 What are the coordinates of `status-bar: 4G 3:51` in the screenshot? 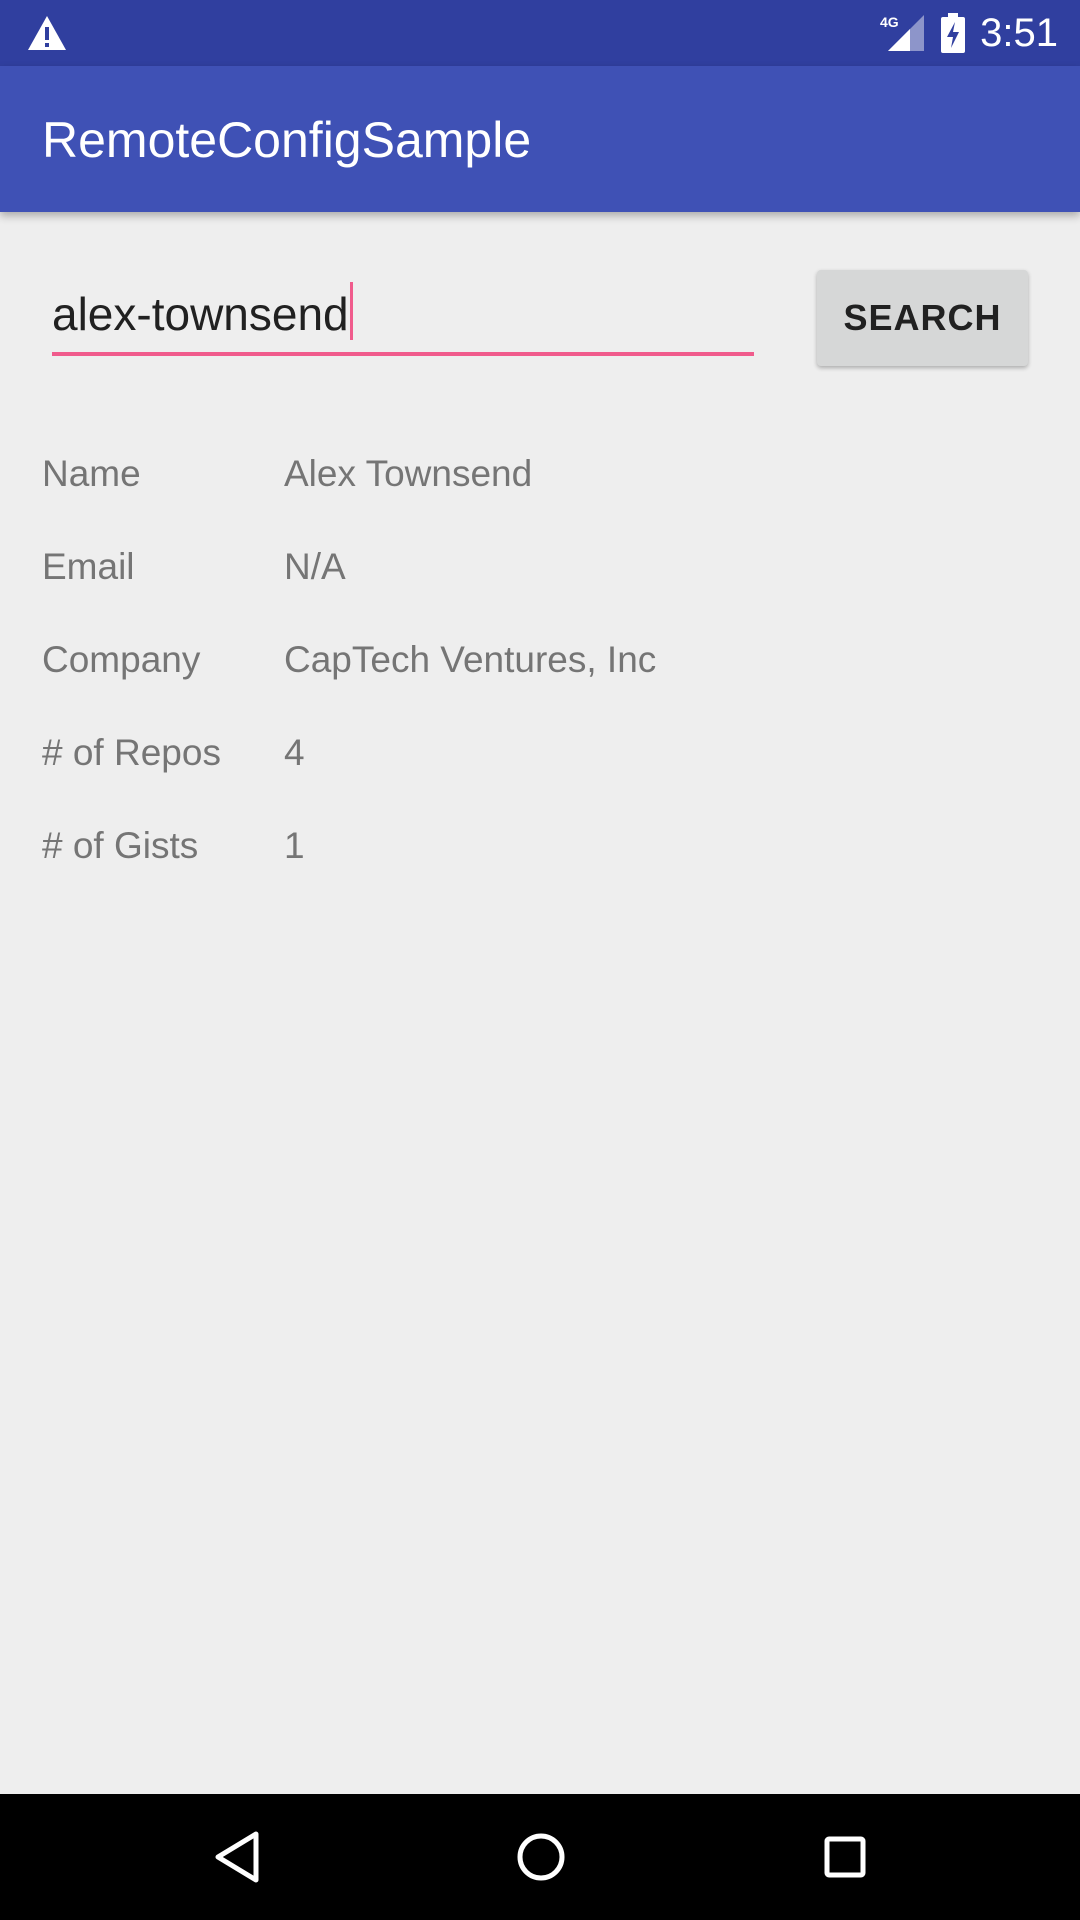 It's located at (540, 33).